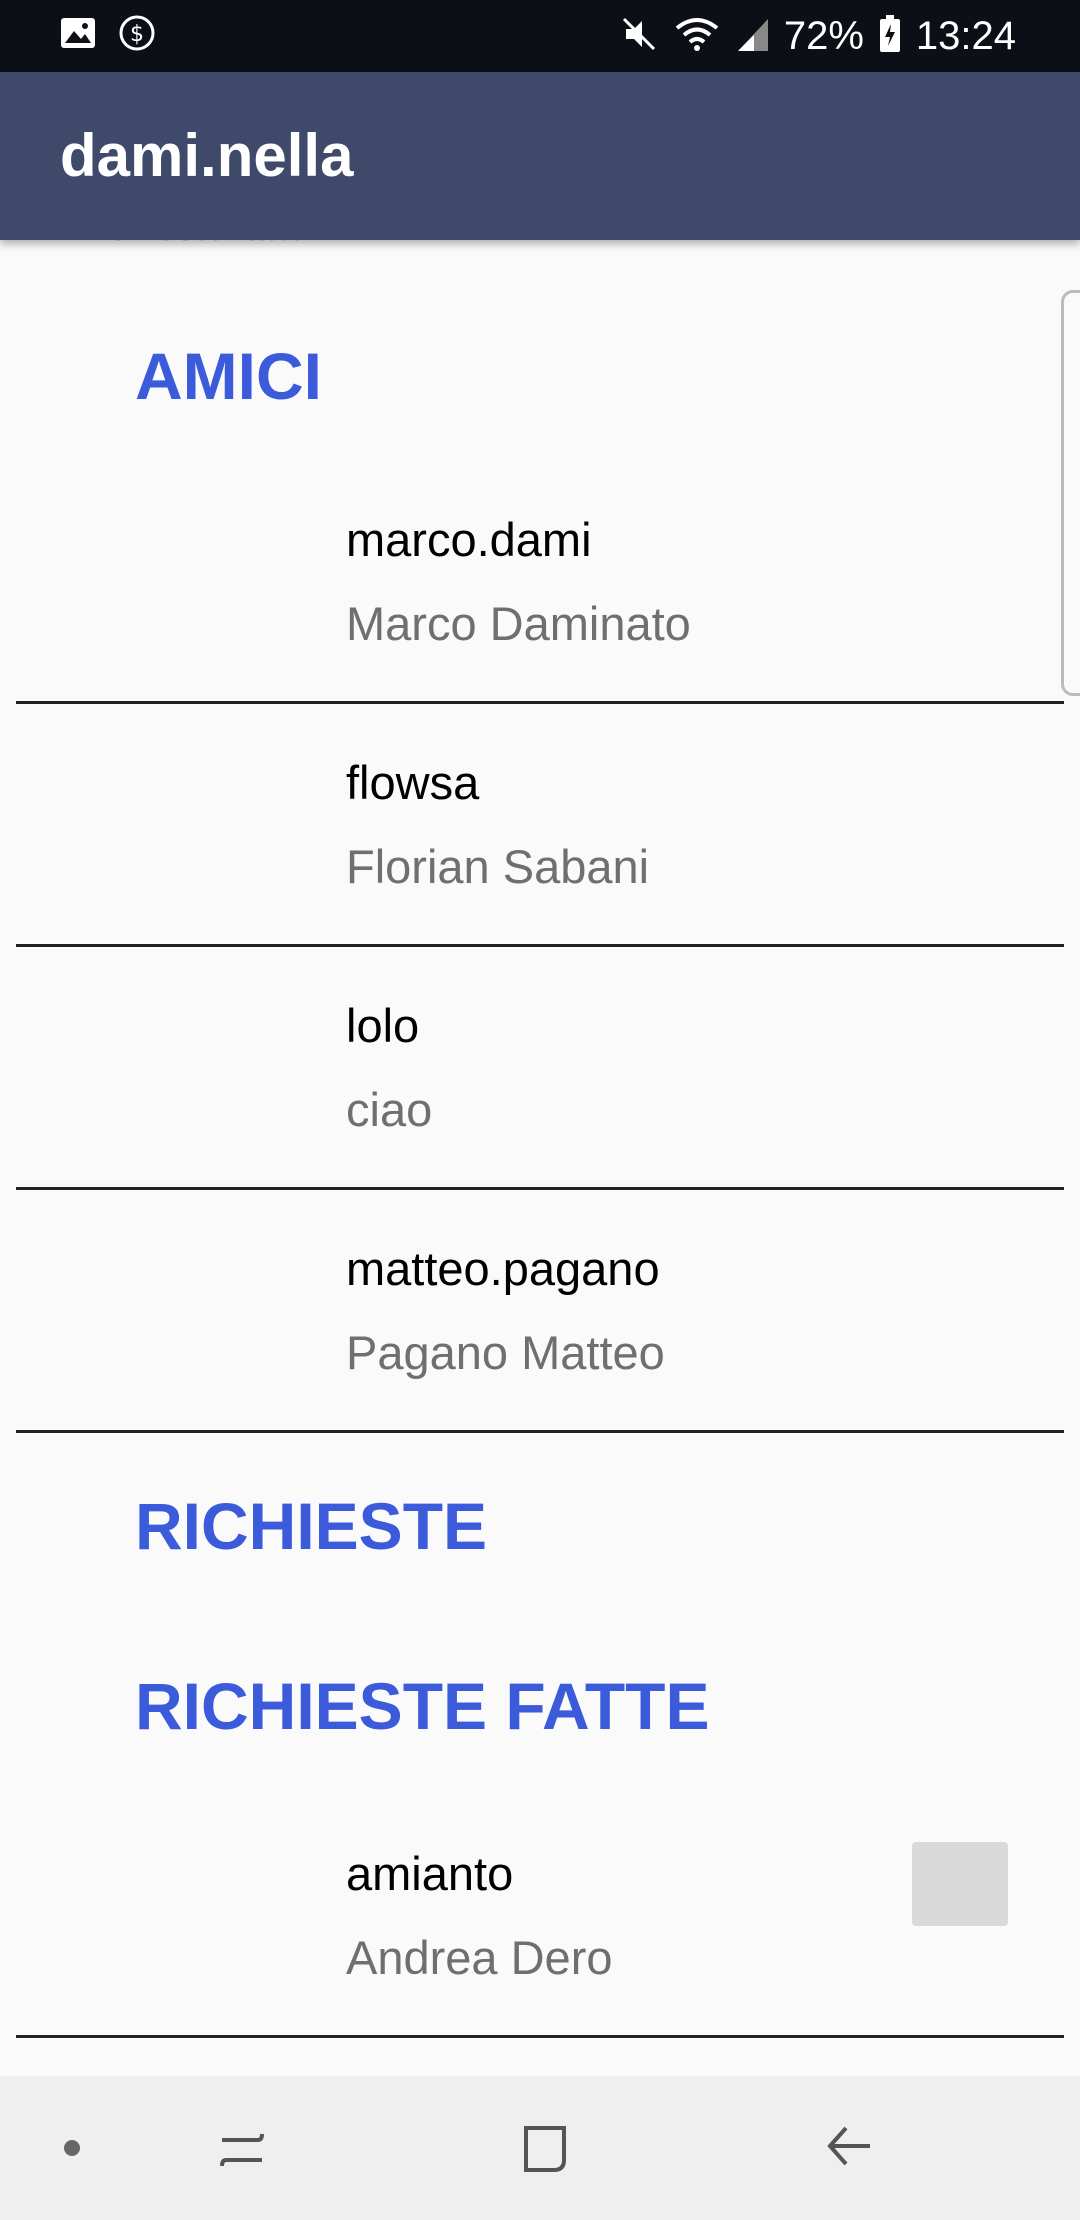 This screenshot has height=2220, width=1080. Describe the element at coordinates (72, 2148) in the screenshot. I see `dot-icon` at that location.